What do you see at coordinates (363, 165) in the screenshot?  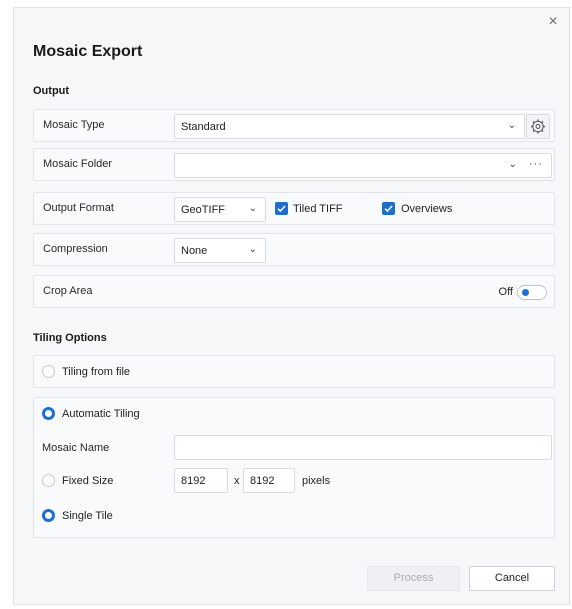 I see `mosaic-folder-select: ⌄ ···` at bounding box center [363, 165].